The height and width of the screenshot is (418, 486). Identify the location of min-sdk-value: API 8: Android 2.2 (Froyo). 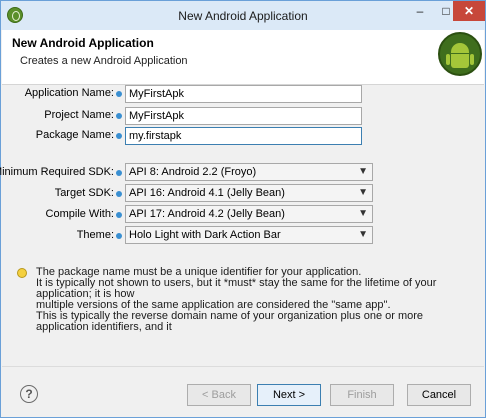
(193, 172).